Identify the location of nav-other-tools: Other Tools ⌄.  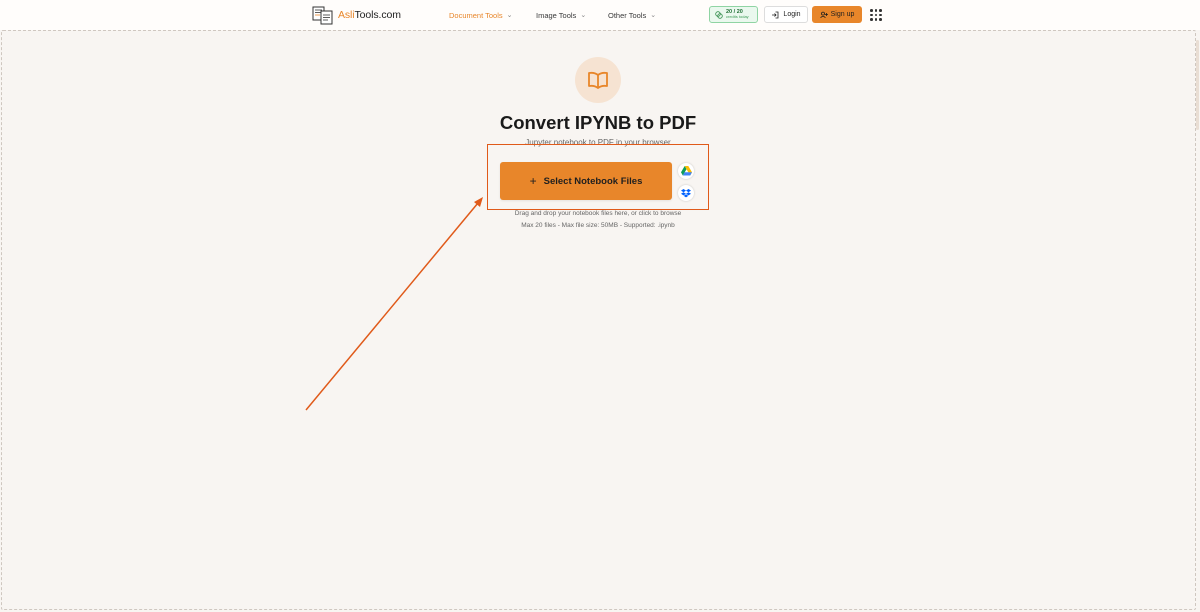
(632, 15).